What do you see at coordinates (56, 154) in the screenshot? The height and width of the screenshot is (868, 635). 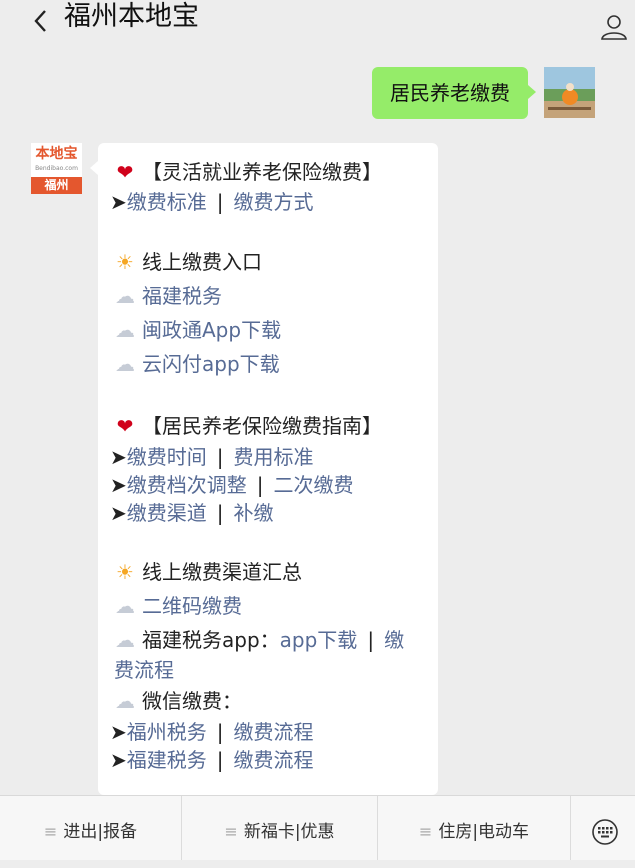 I see `logo-text: 本地宝` at bounding box center [56, 154].